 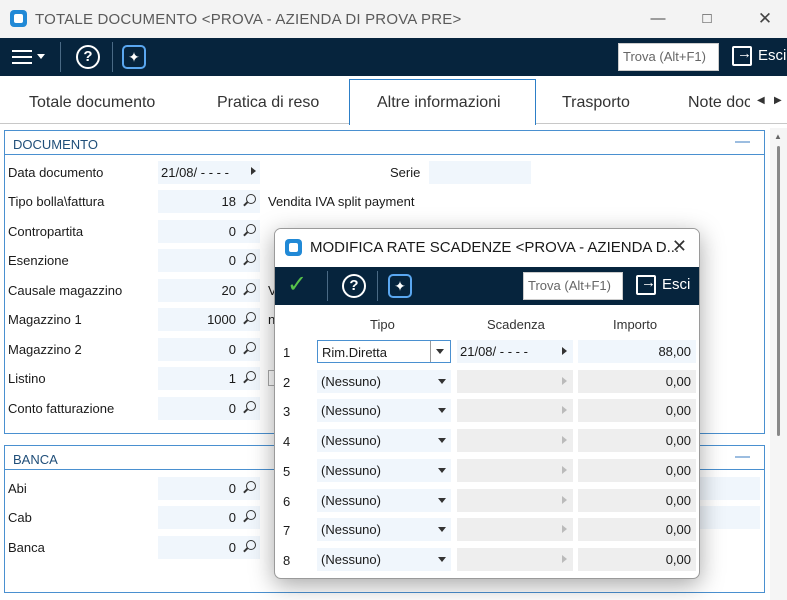 What do you see at coordinates (778, 136) in the screenshot?
I see `scroll-up-icon: ▲` at bounding box center [778, 136].